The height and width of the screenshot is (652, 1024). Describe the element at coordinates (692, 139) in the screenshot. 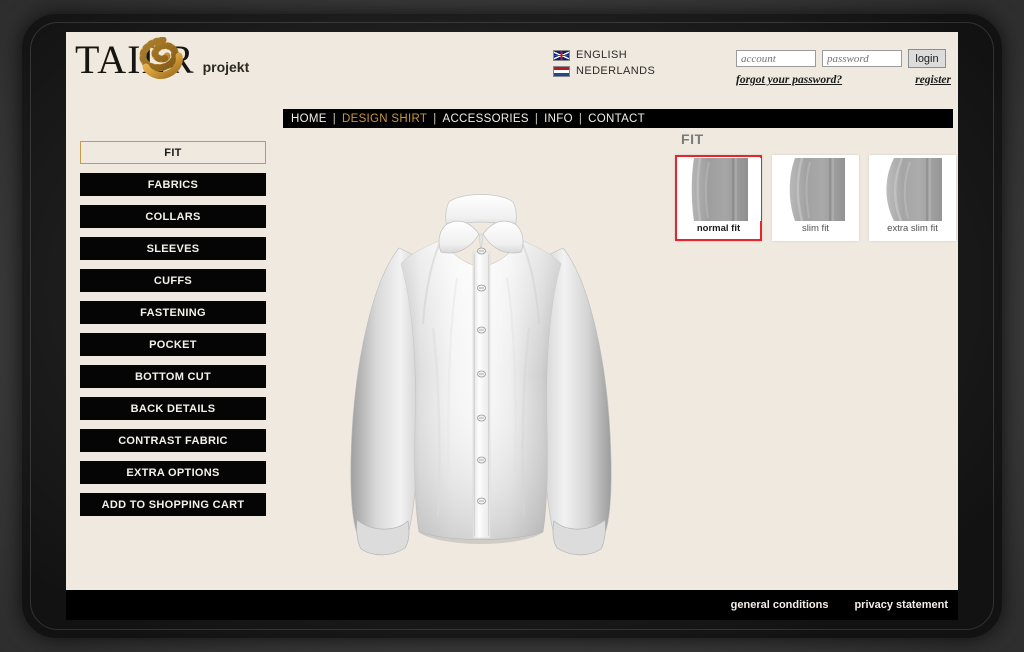

I see `fit-panel-title: FIT` at that location.